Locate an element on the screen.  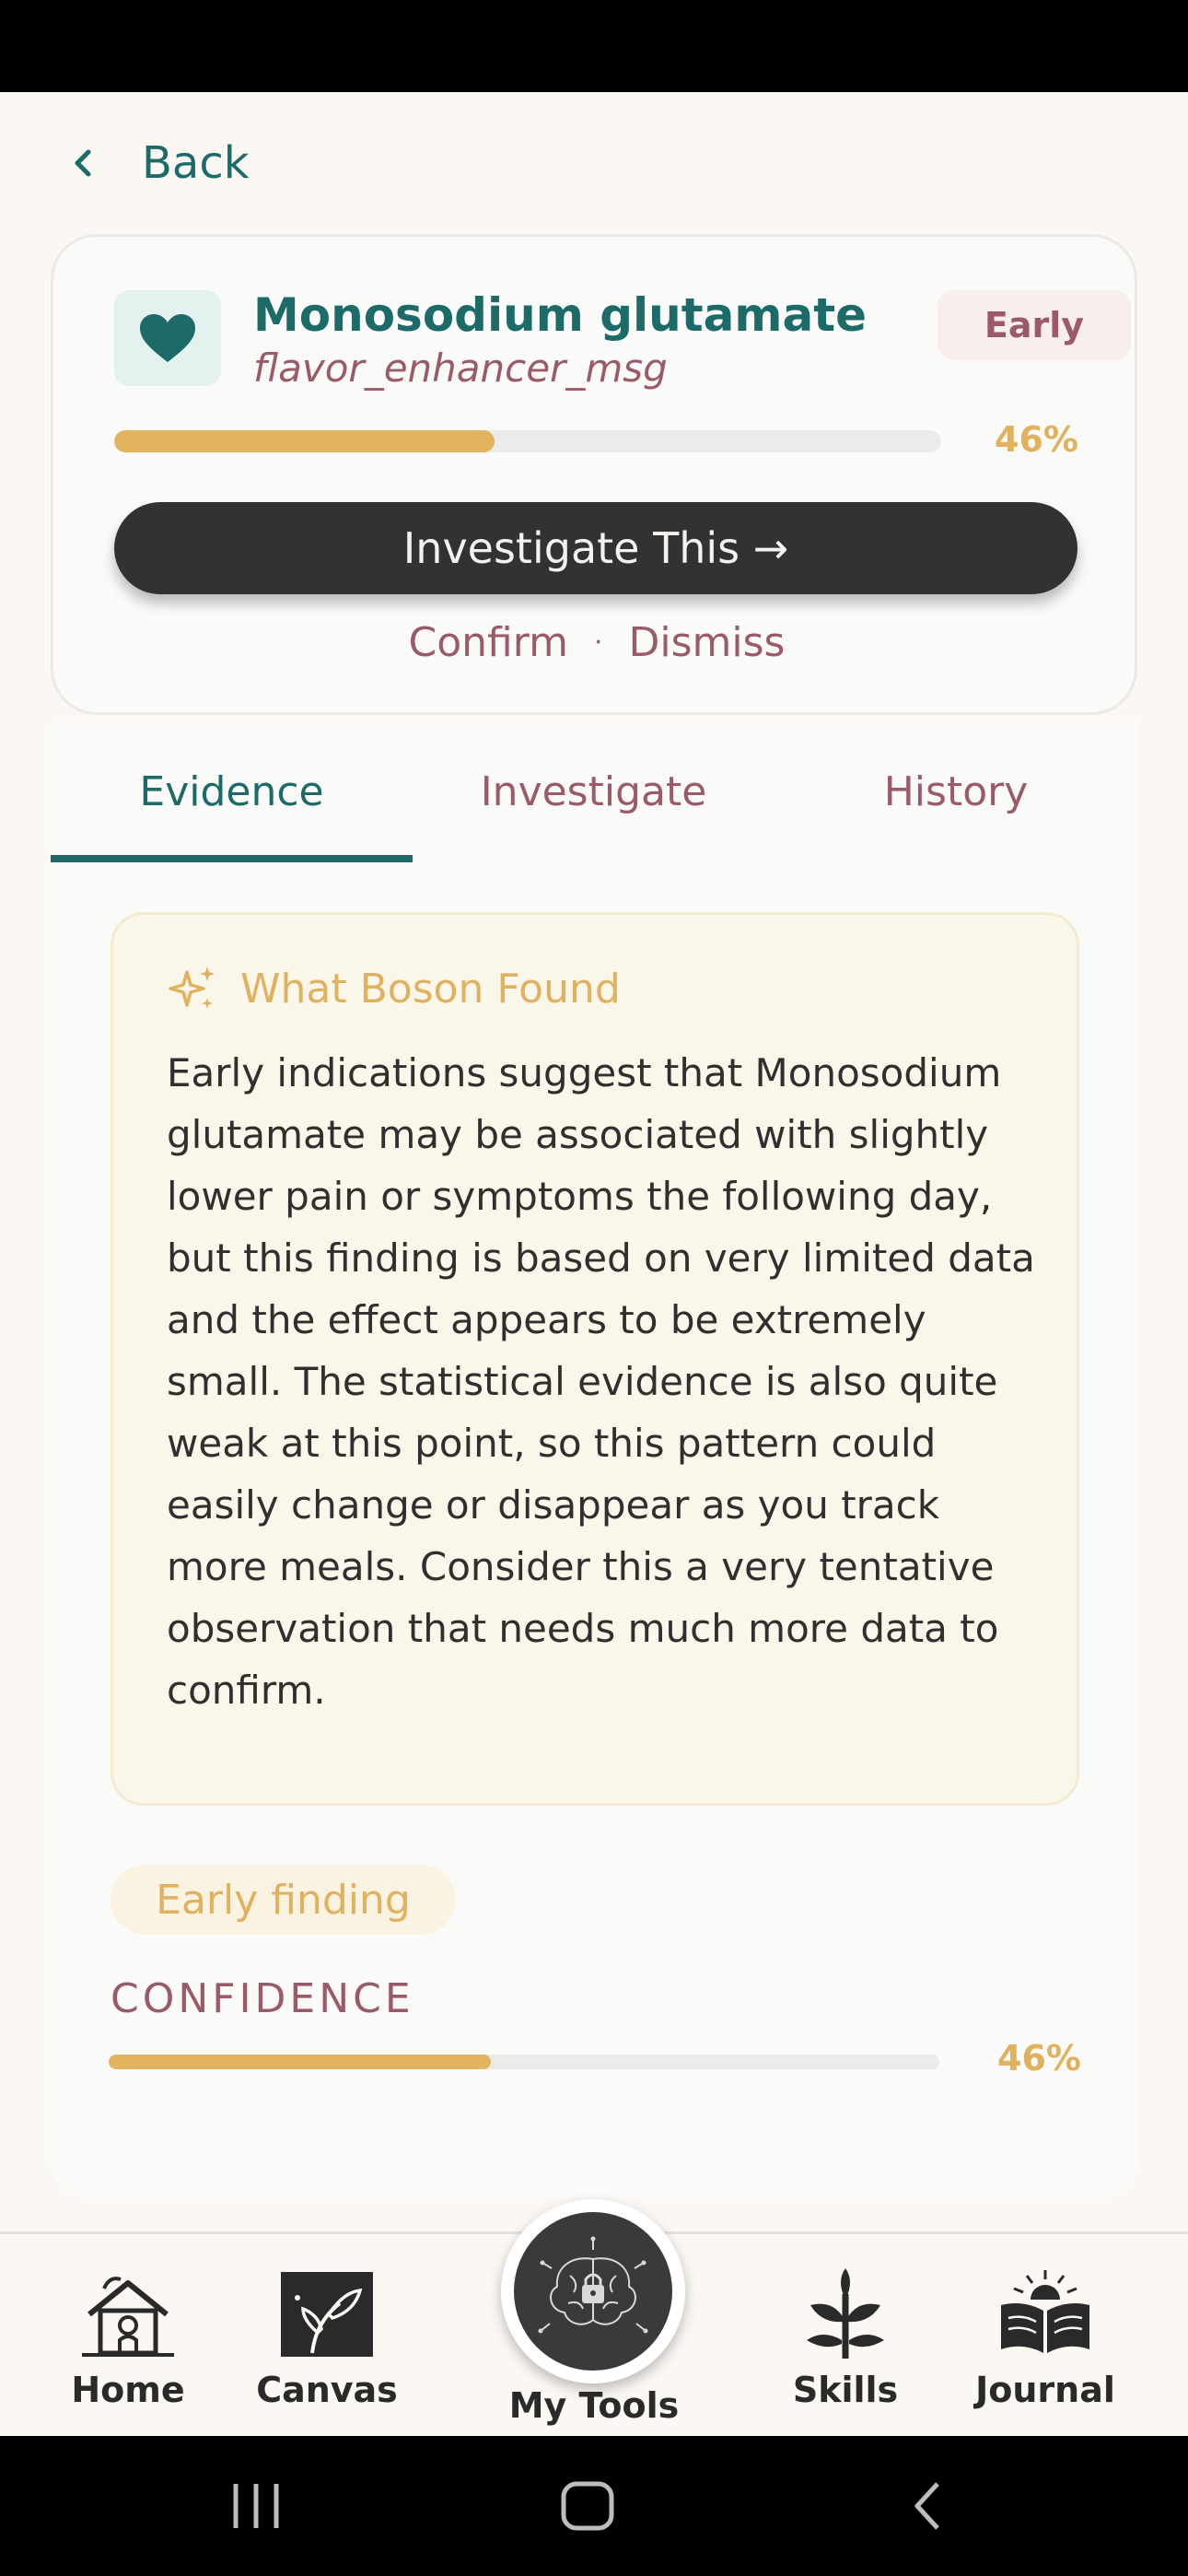
home-system-icon is located at coordinates (587, 2506).